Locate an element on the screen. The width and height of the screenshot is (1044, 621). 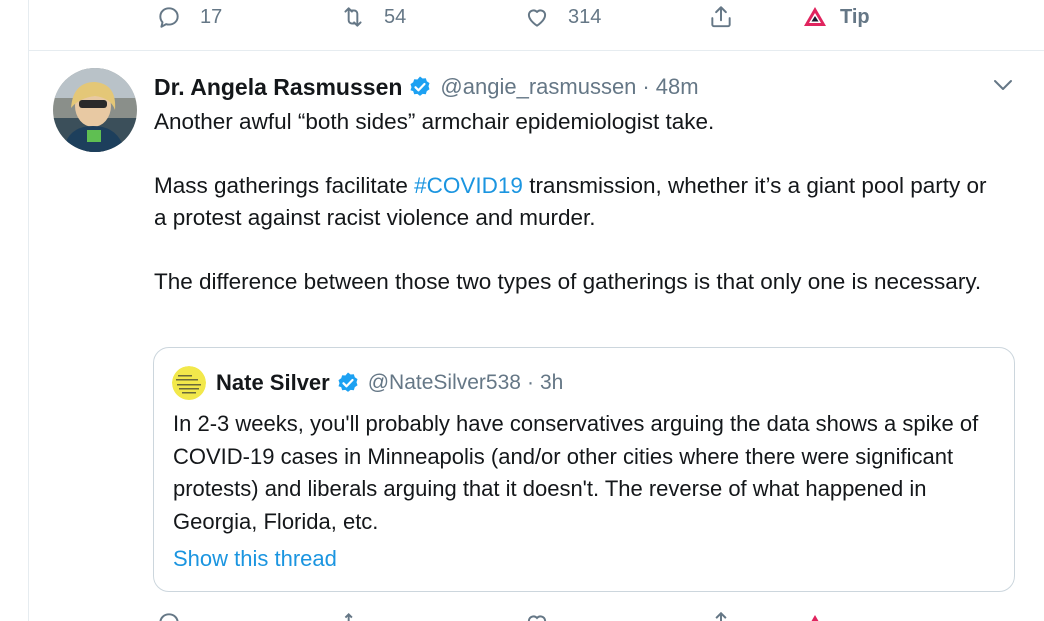
chevron-down-icon is located at coordinates (1003, 85).